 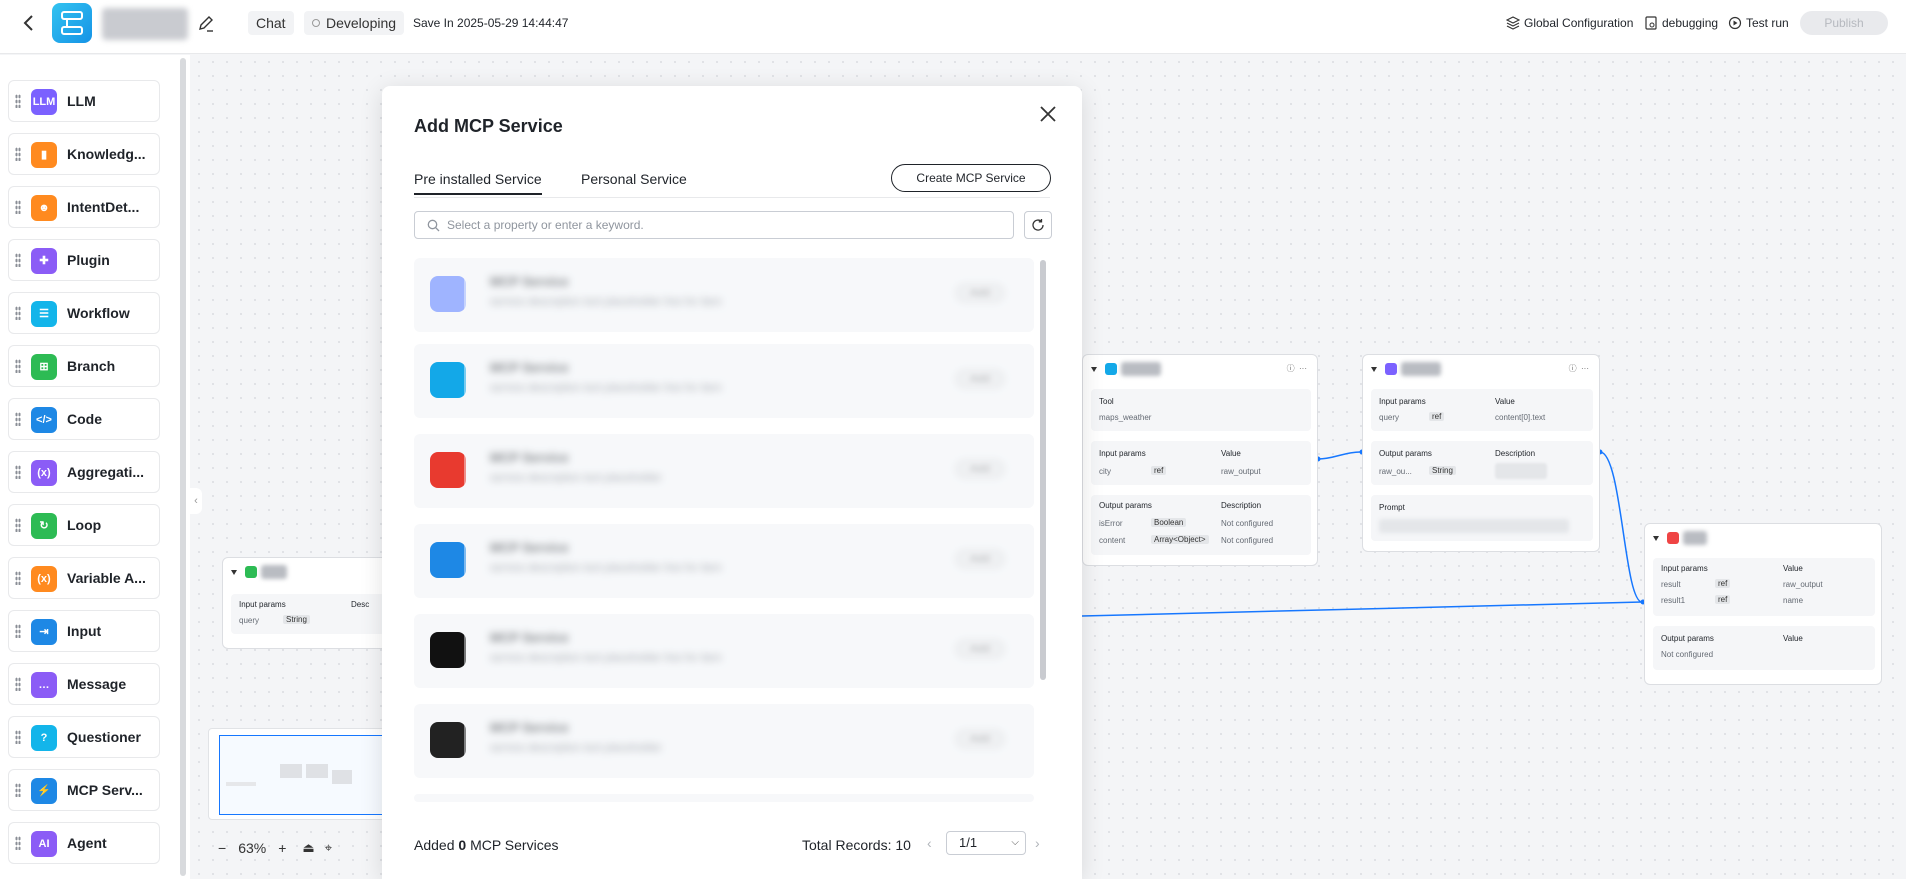 What do you see at coordinates (727, 225) in the screenshot?
I see `search-input` at bounding box center [727, 225].